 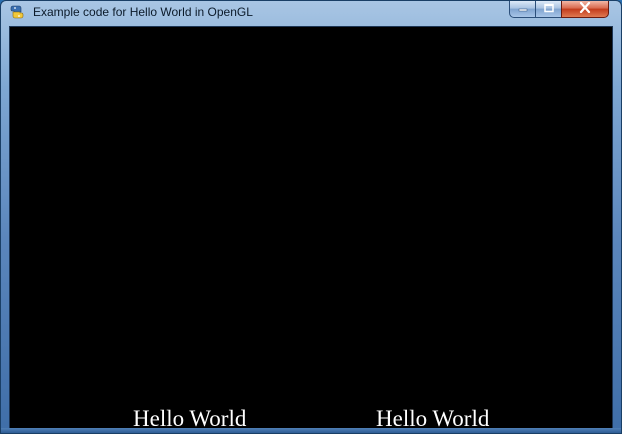 I want to click on maximize-button, so click(x=548, y=9).